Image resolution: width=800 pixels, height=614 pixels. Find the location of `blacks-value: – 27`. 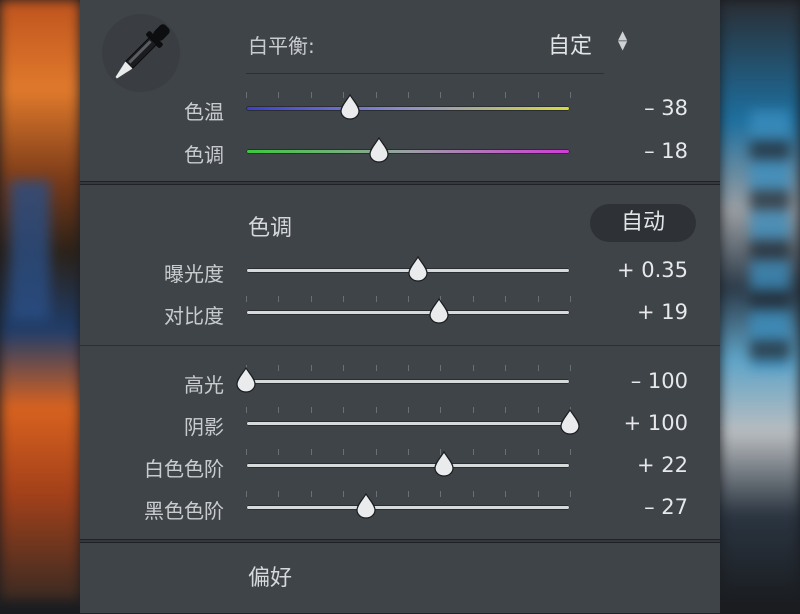

blacks-value: – 27 is located at coordinates (666, 507).